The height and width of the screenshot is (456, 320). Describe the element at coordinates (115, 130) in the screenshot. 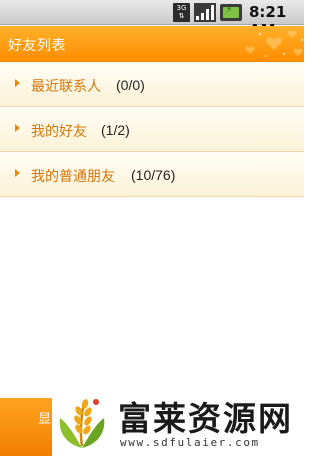

I see `group-count: (1/2)` at that location.